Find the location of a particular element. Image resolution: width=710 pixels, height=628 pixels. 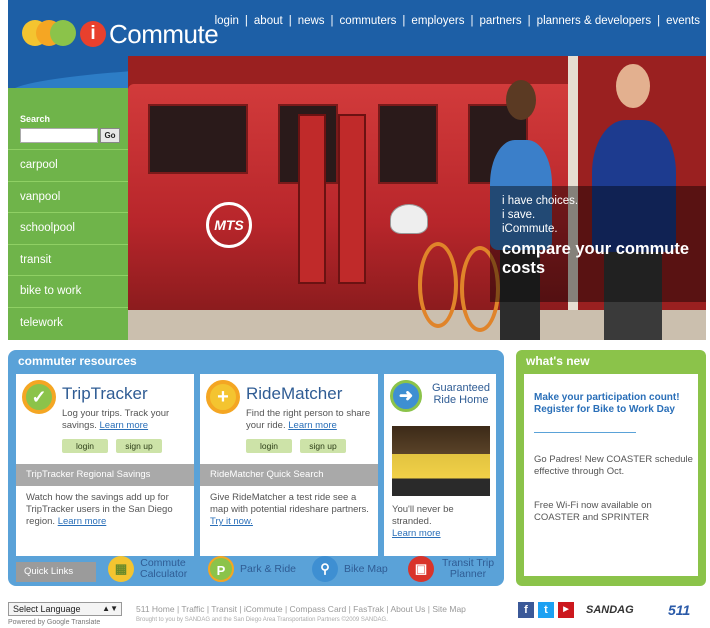

calculator-icon: ▦ is located at coordinates (121, 569).